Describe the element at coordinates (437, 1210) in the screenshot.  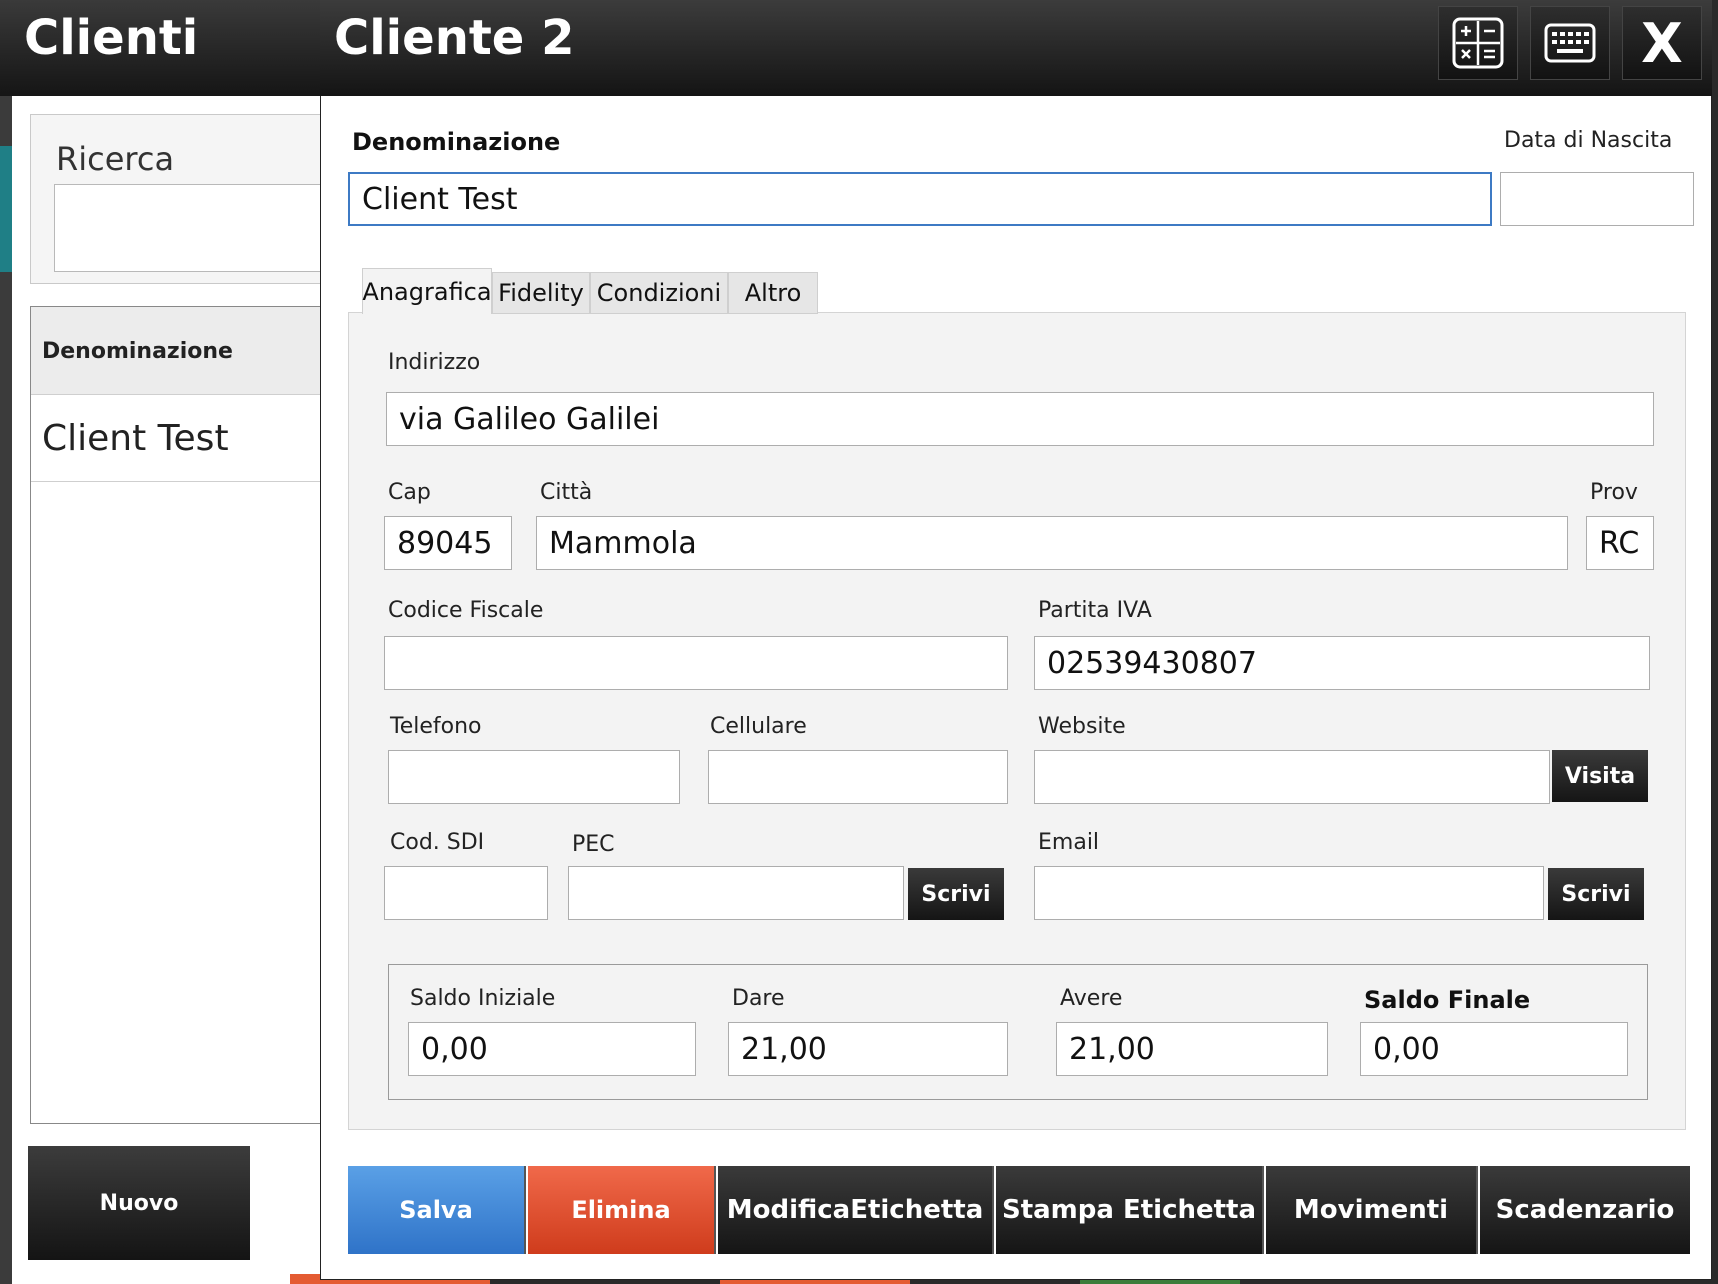
I see `salva-button: Salva` at that location.